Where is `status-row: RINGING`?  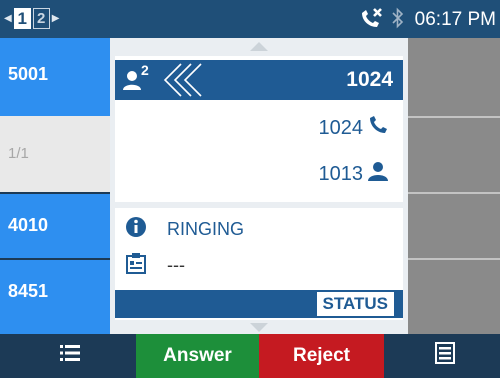 status-row: RINGING is located at coordinates (184, 229).